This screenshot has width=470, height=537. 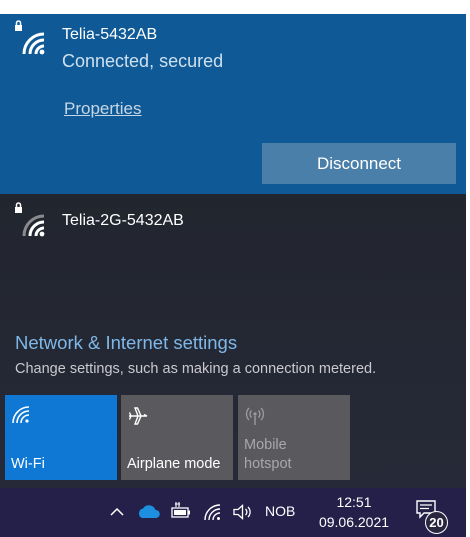 What do you see at coordinates (123, 220) in the screenshot?
I see `network-name: Telia-2G-5432AB` at bounding box center [123, 220].